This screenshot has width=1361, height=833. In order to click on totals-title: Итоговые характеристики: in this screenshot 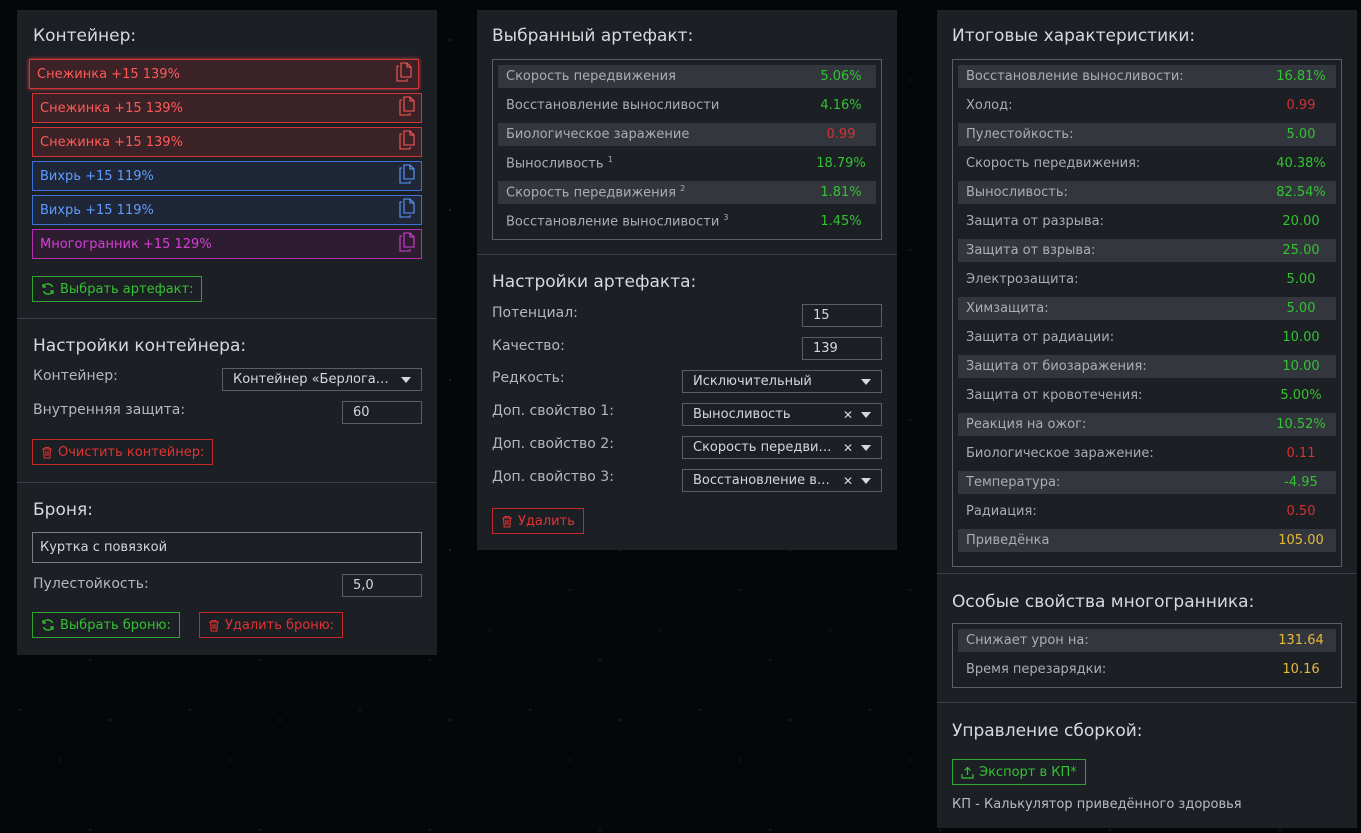, I will do `click(1074, 36)`.